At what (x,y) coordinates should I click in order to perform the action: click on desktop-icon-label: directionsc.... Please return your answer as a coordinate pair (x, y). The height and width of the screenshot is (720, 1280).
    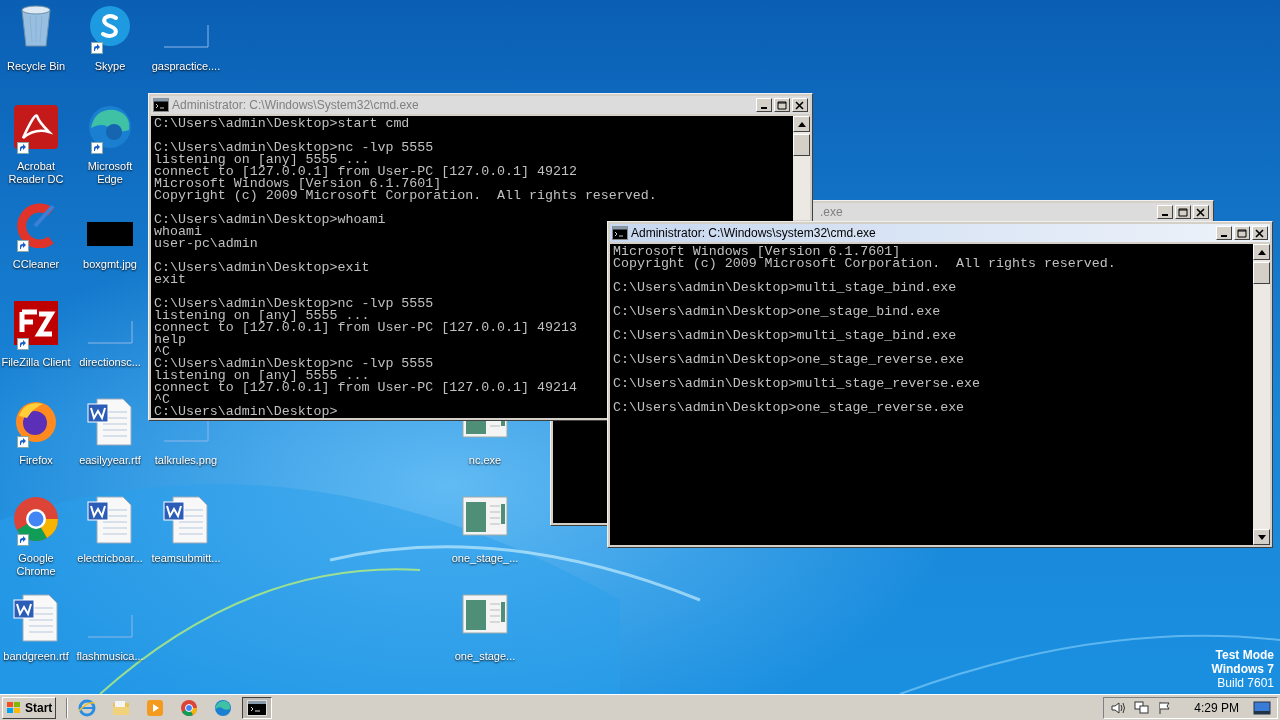
    Looking at the image, I should click on (110, 362).